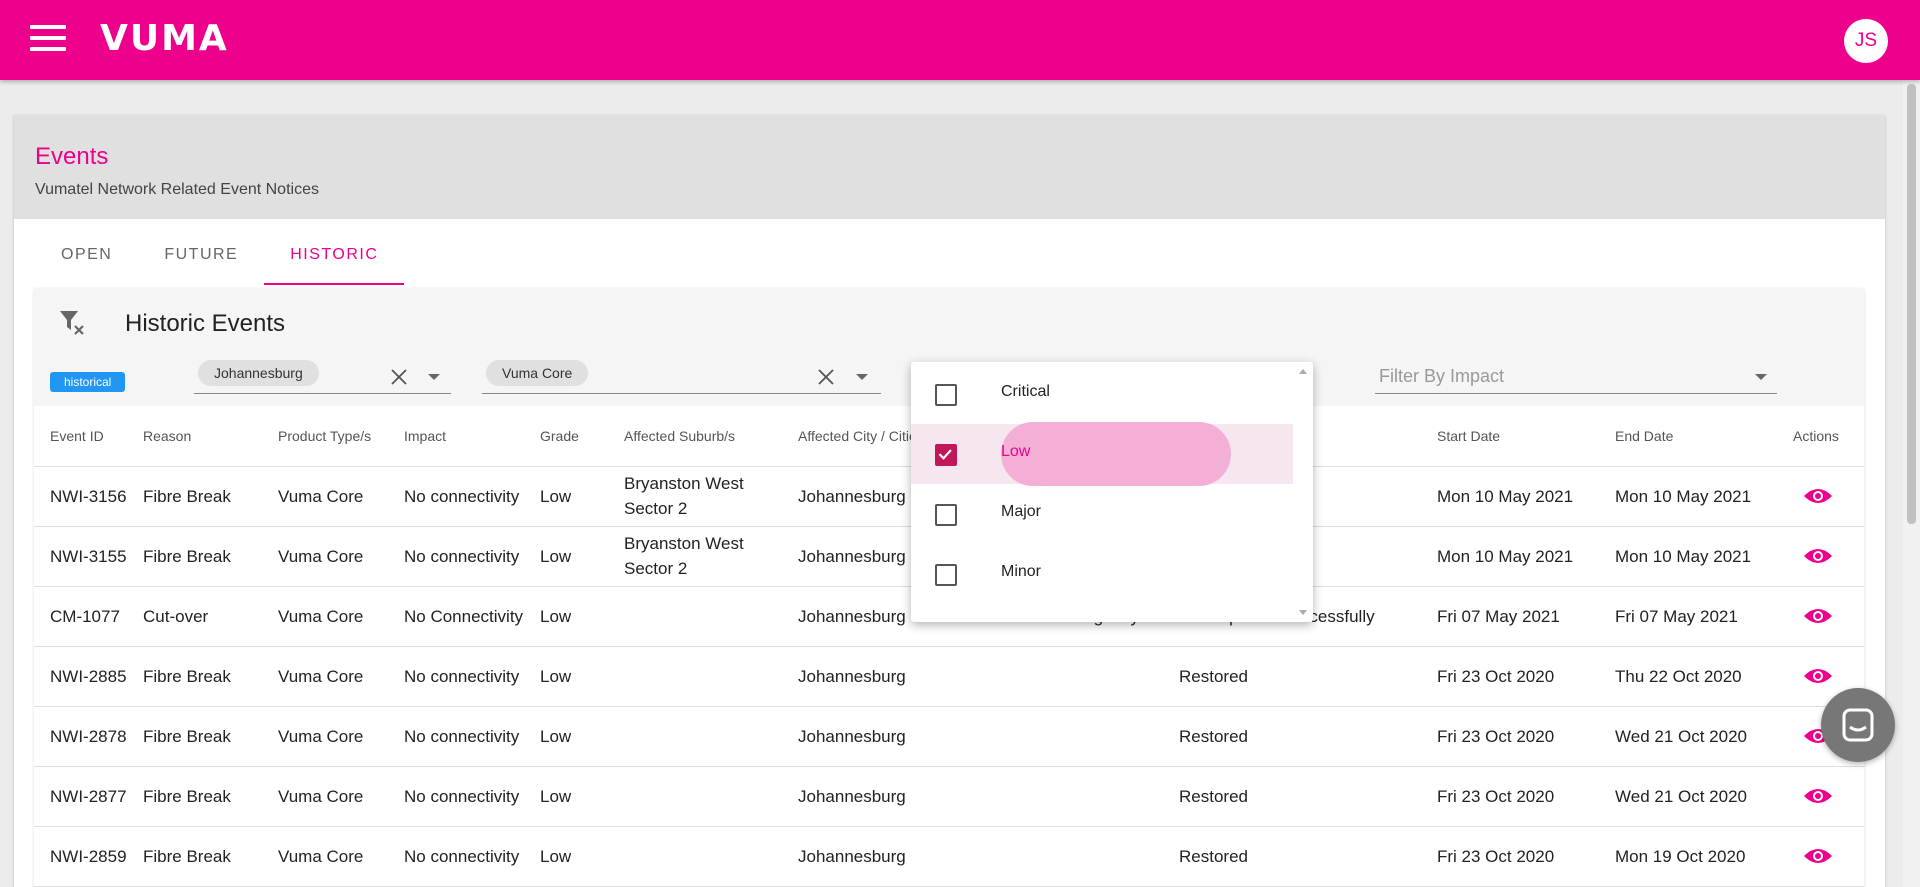 This screenshot has width=1920, height=887. Describe the element at coordinates (1911, 304) in the screenshot. I see `scrollbar-thumb` at that location.